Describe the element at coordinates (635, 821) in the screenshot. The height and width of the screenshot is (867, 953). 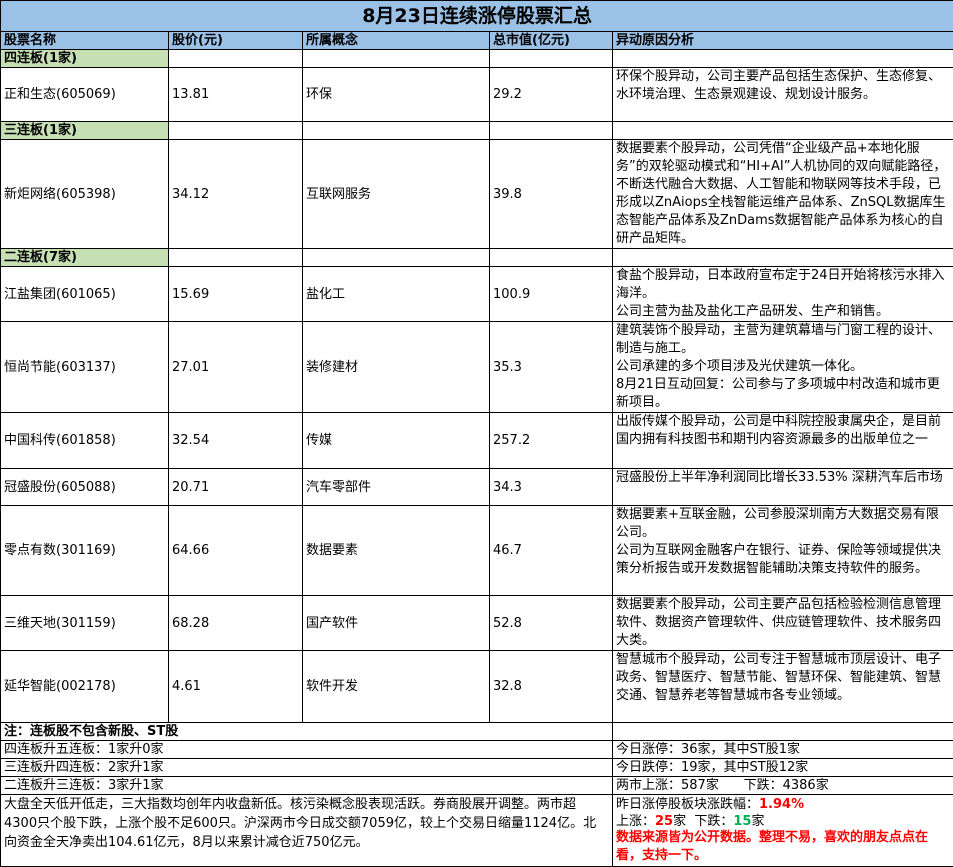
I see `up-label: 上涨：` at that location.